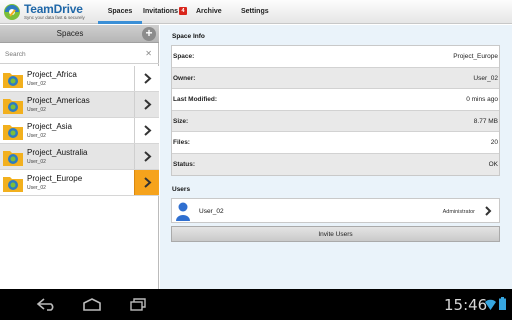  Describe the element at coordinates (493, 164) in the screenshot. I see `info-value: OK` at that location.